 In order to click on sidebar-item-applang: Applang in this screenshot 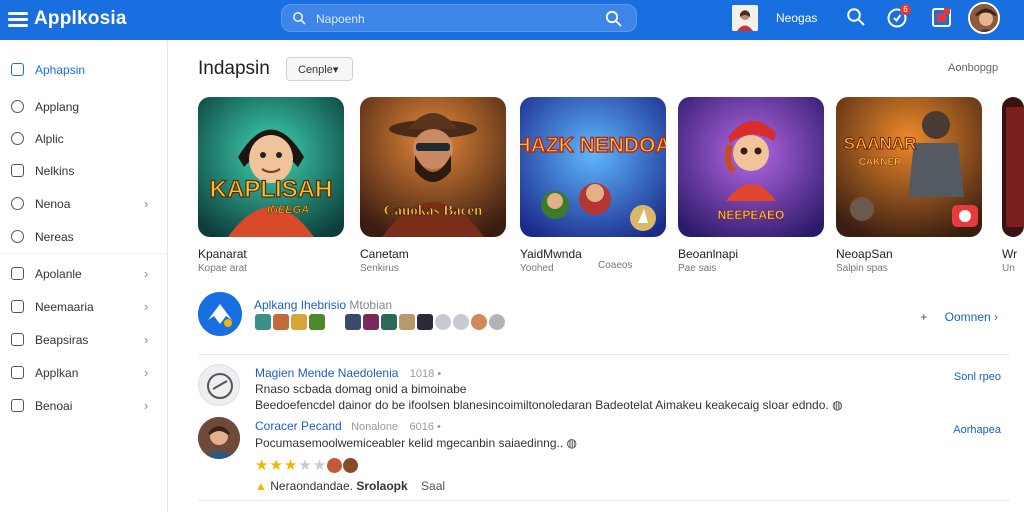, I will do `click(84, 107)`.